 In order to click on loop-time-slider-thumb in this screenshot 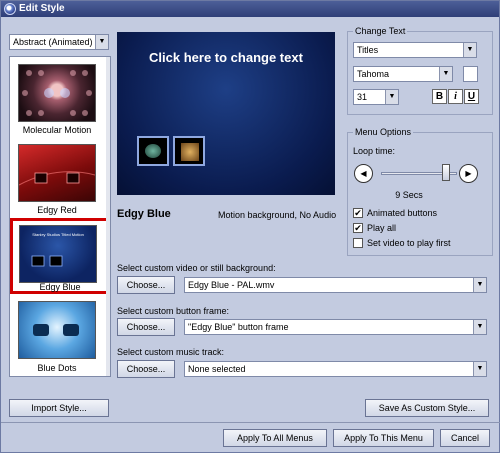, I will do `click(446, 172)`.